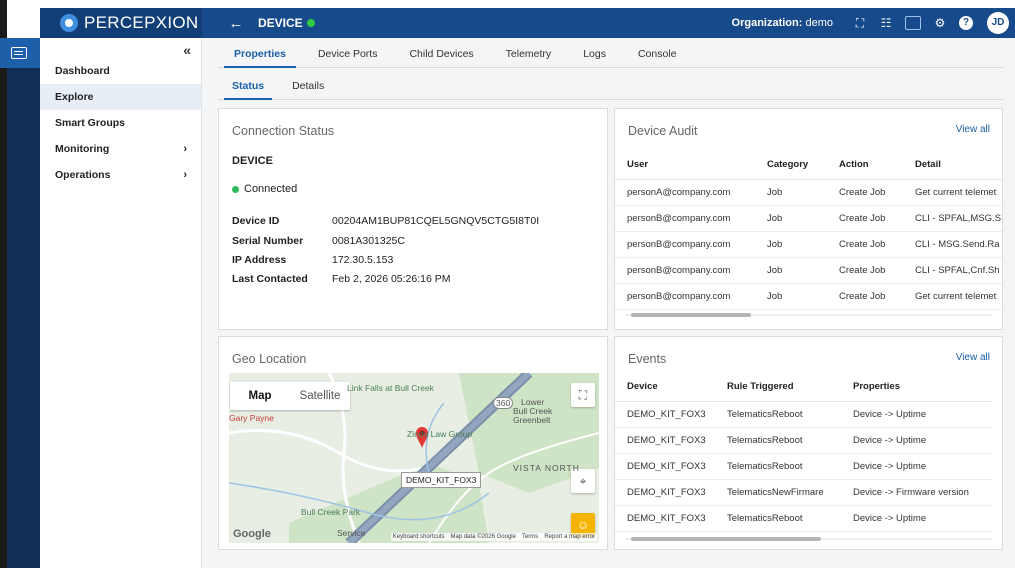 This screenshot has width=1015, height=568. Describe the element at coordinates (121, 23) in the screenshot. I see `brand-logo: PERCEPXION` at that location.